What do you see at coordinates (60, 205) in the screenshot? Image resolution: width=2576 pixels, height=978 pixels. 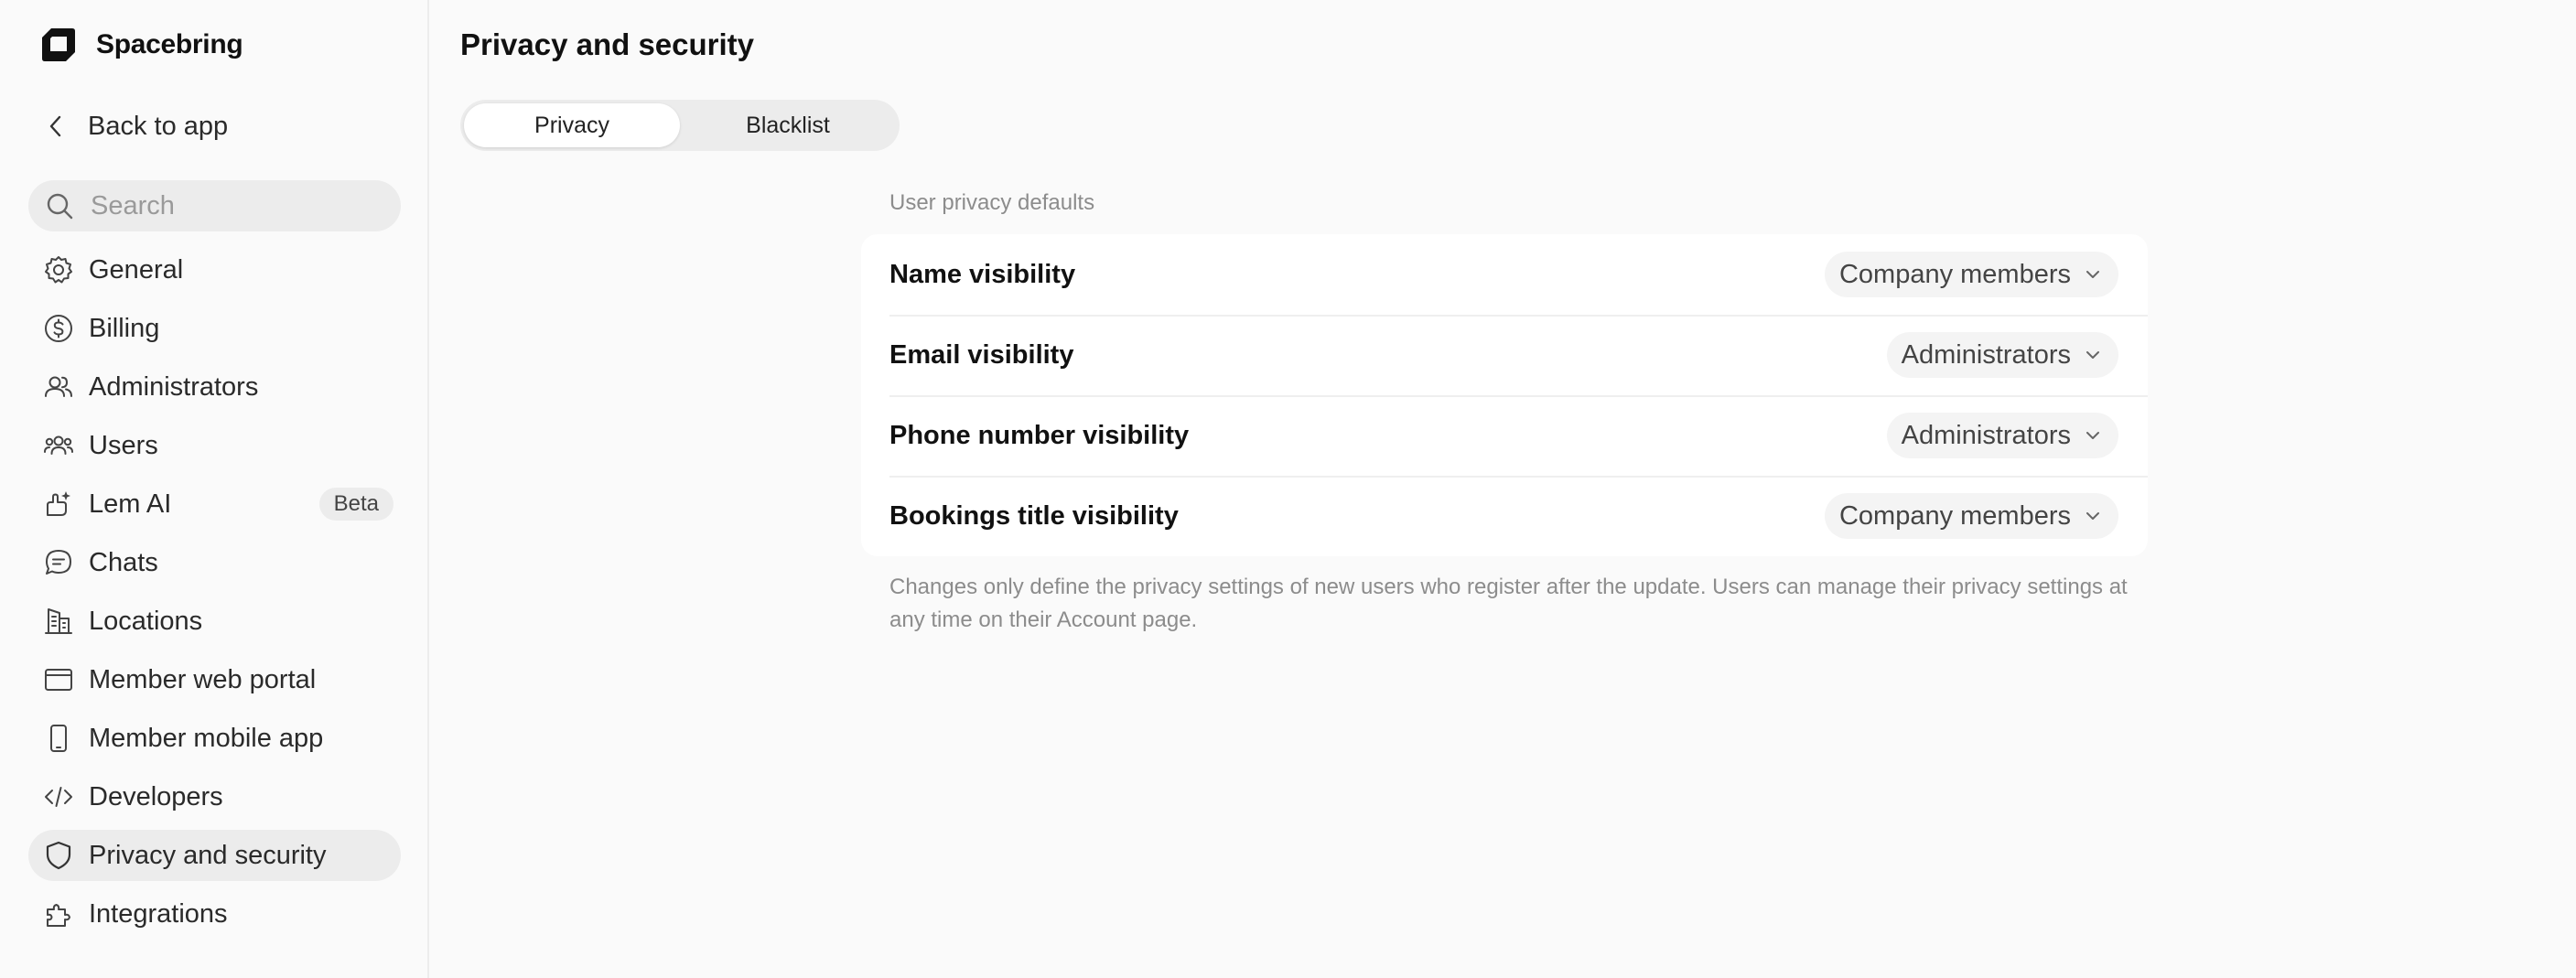 I see `search-icon` at bounding box center [60, 205].